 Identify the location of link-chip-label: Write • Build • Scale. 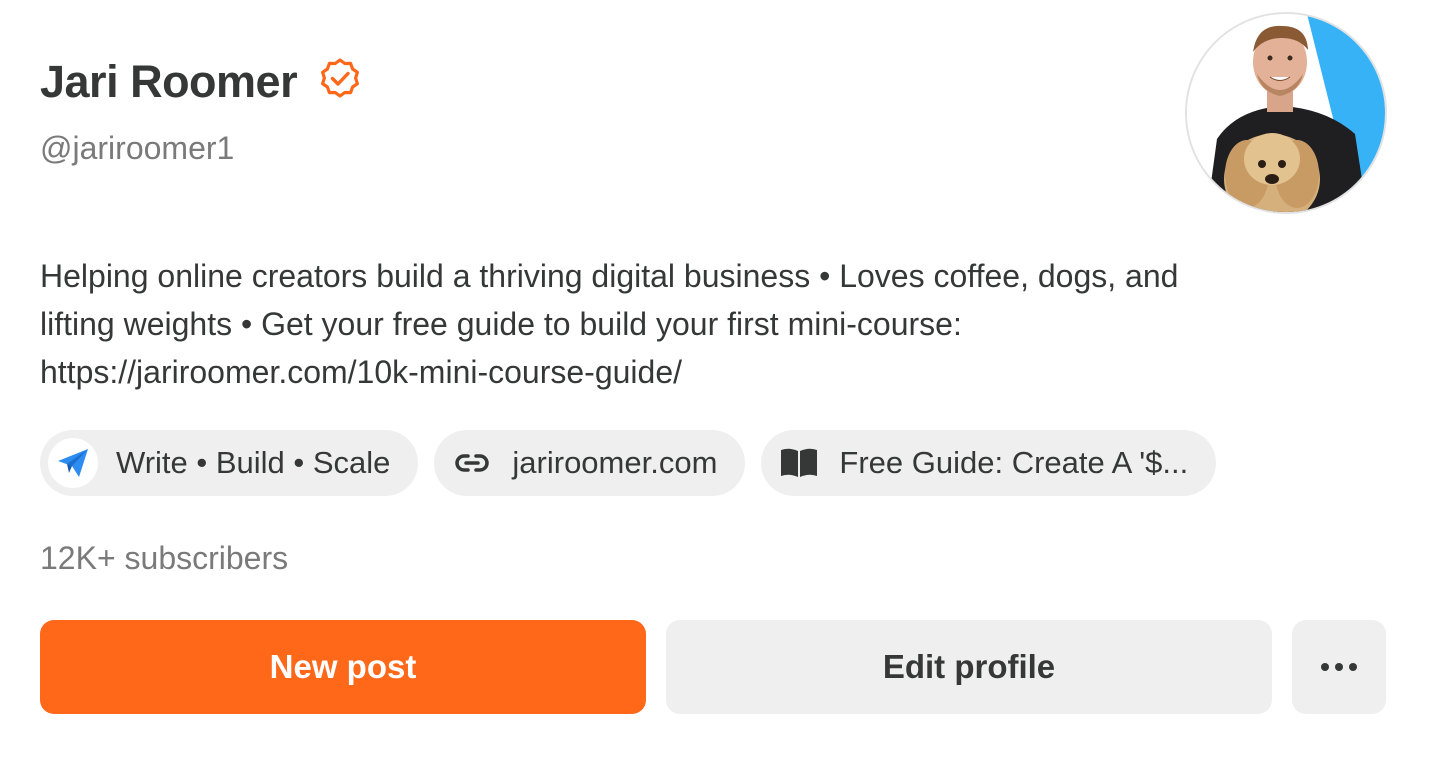
(253, 462).